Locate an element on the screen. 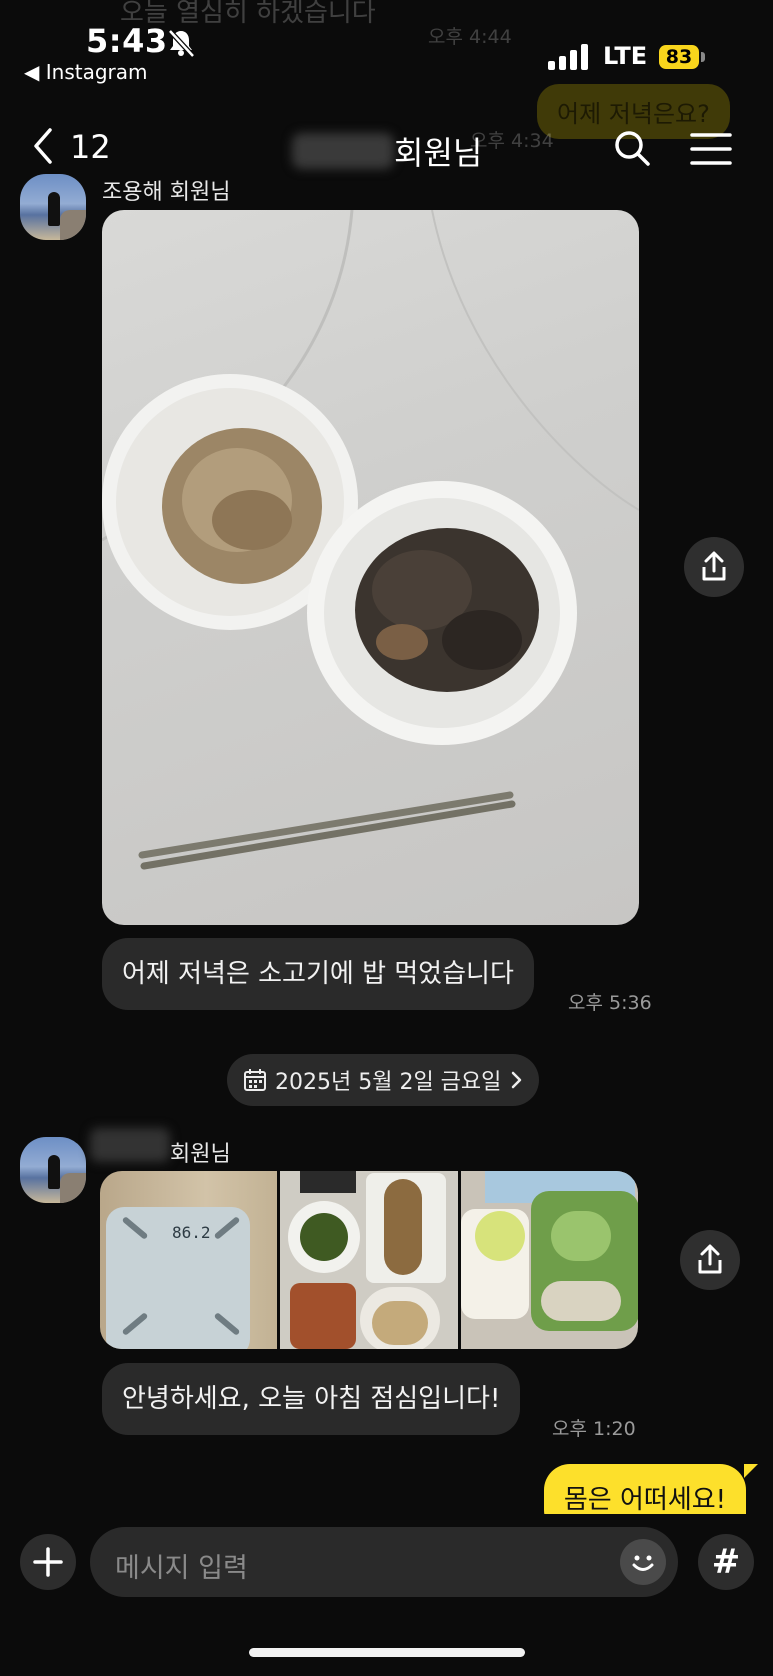 Image resolution: width=773 pixels, height=1676 pixels. photo-group: 86.2 is located at coordinates (369, 1260).